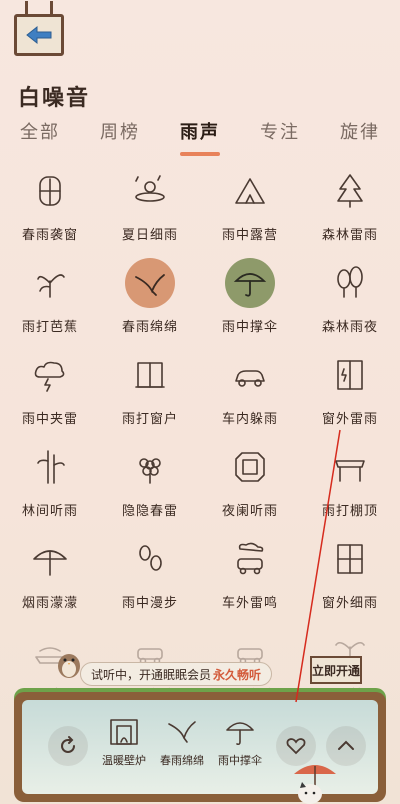 This screenshot has height=804, width=400. What do you see at coordinates (149, 603) in the screenshot?
I see `sound-label: 雨中漫步` at bounding box center [149, 603].